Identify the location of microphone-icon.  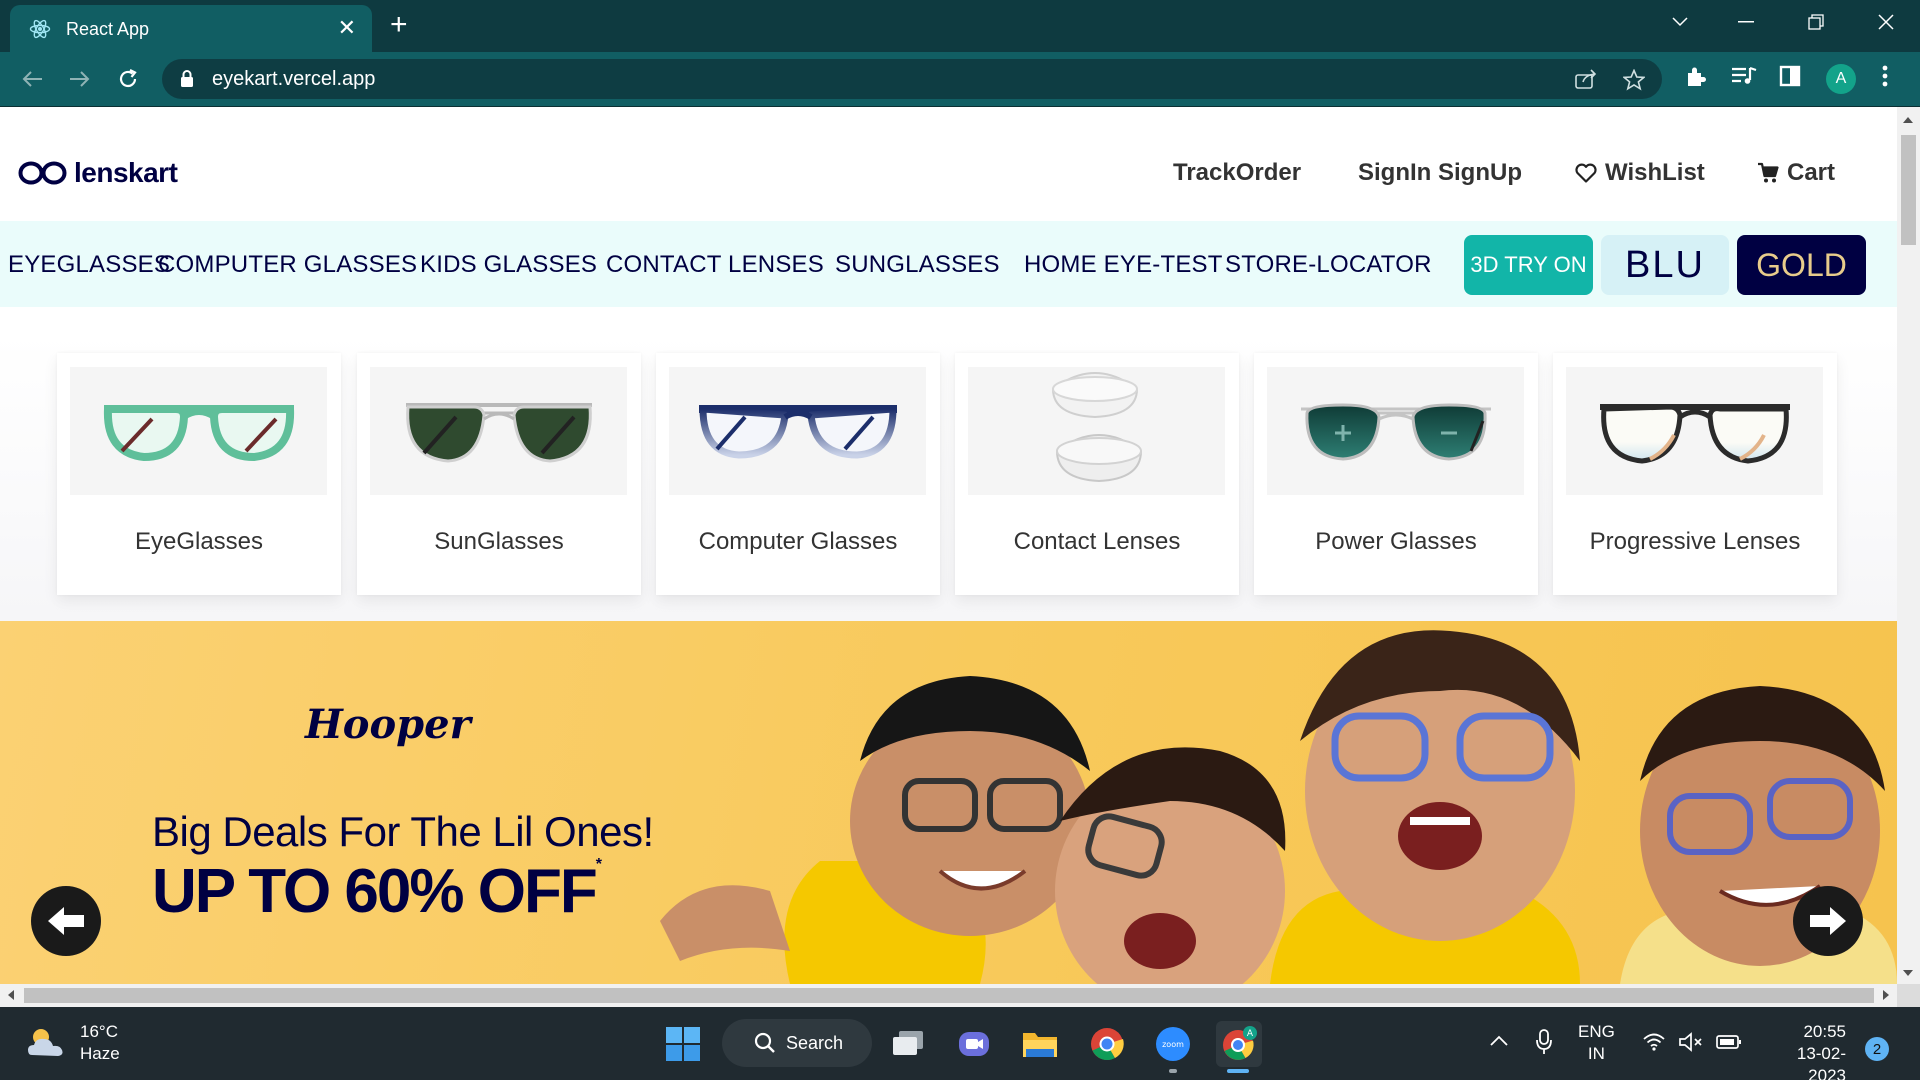
(1544, 1042).